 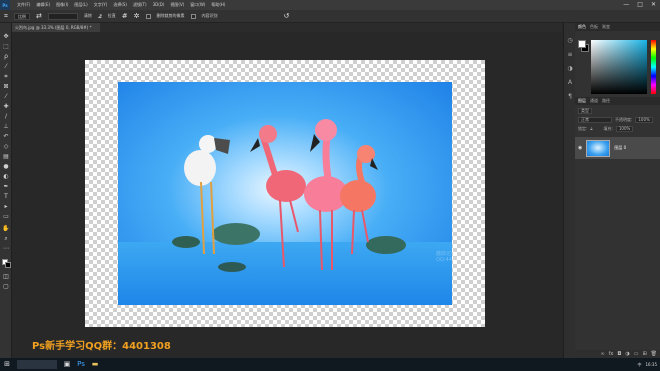 What do you see at coordinates (7, 364) in the screenshot?
I see `windows-start-icon: ⊞` at bounding box center [7, 364].